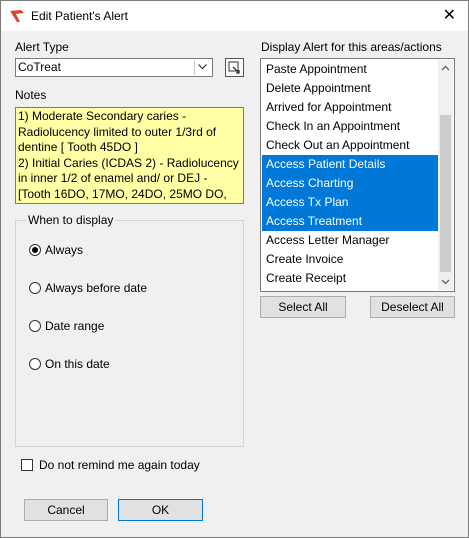  What do you see at coordinates (17, 16) in the screenshot?
I see `app-logo-icon` at bounding box center [17, 16].